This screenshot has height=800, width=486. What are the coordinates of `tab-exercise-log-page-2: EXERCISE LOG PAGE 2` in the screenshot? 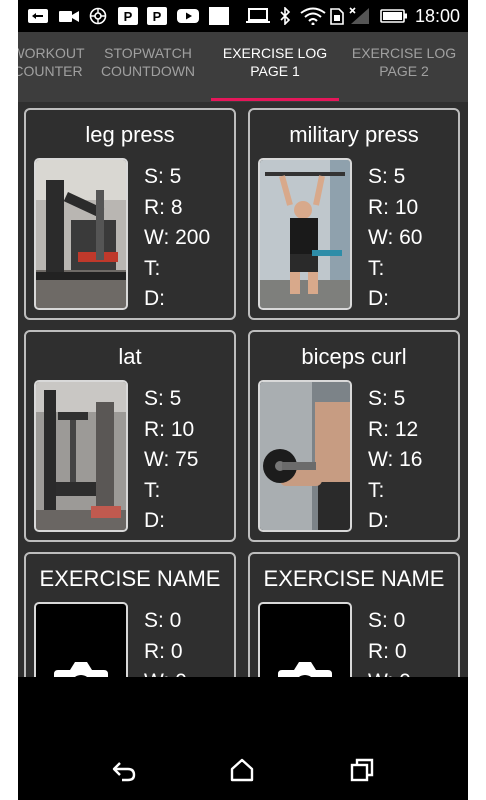 It's located at (404, 73).